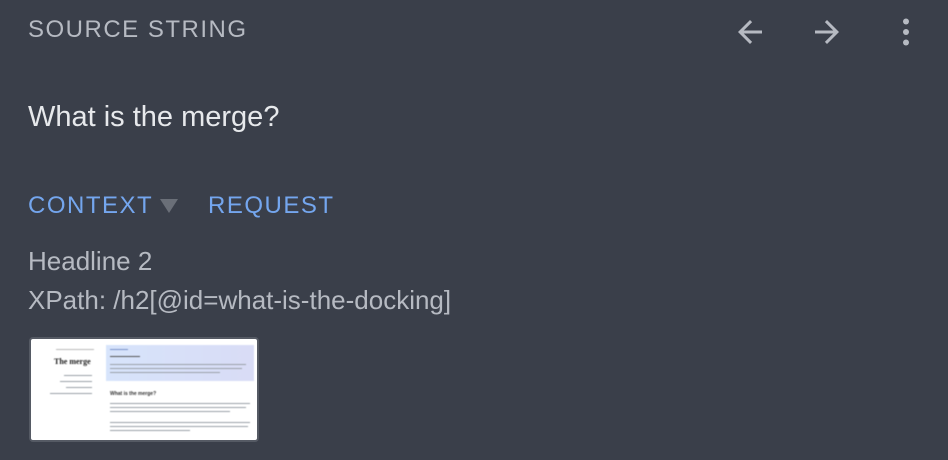  I want to click on more-options-button, so click(906, 32).